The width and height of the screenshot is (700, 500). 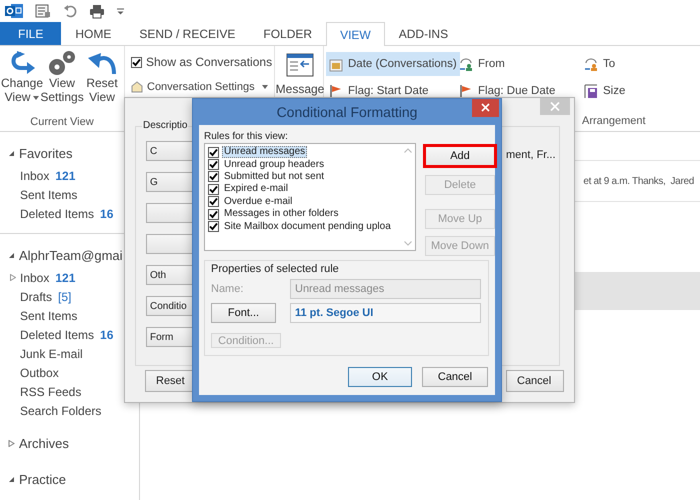 What do you see at coordinates (614, 121) in the screenshot?
I see `group-label: Arrangement` at bounding box center [614, 121].